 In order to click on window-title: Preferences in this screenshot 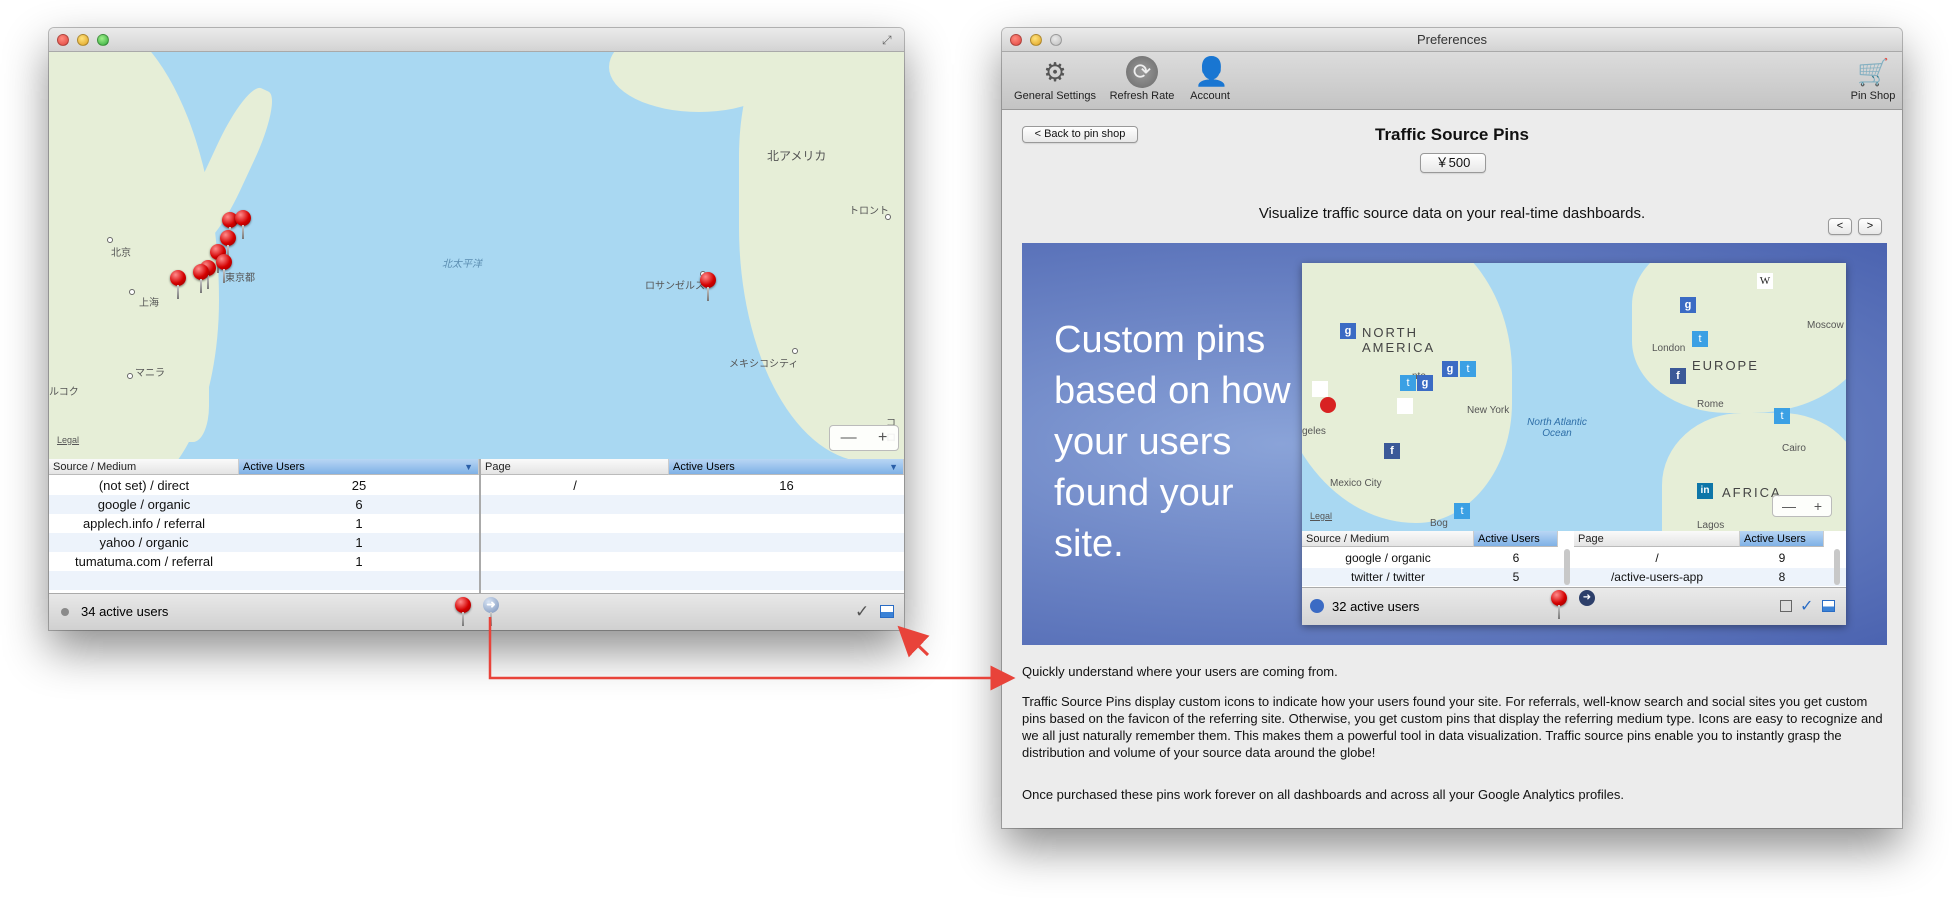, I will do `click(1452, 39)`.